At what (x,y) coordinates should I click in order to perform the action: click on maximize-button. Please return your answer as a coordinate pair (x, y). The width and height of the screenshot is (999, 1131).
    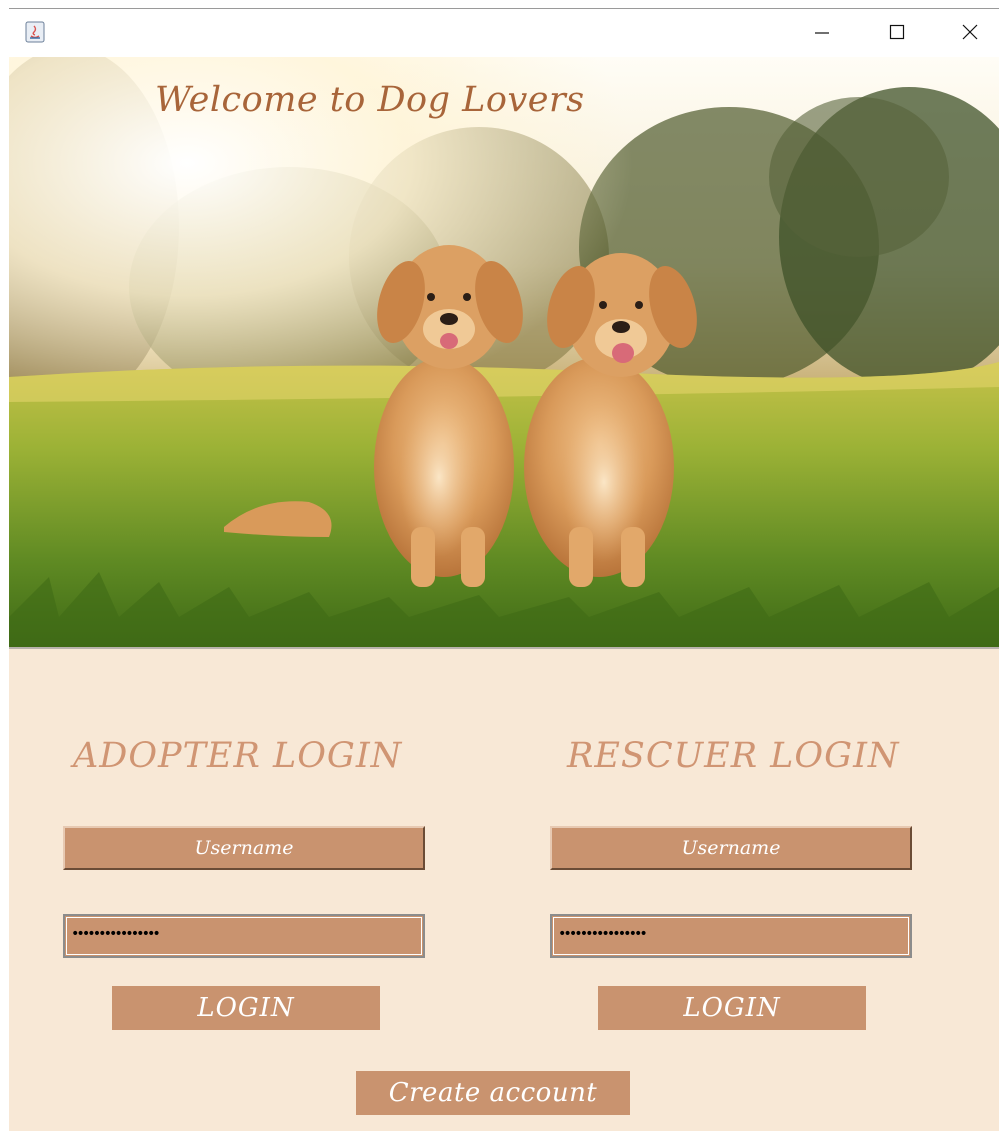
    Looking at the image, I should click on (897, 32).